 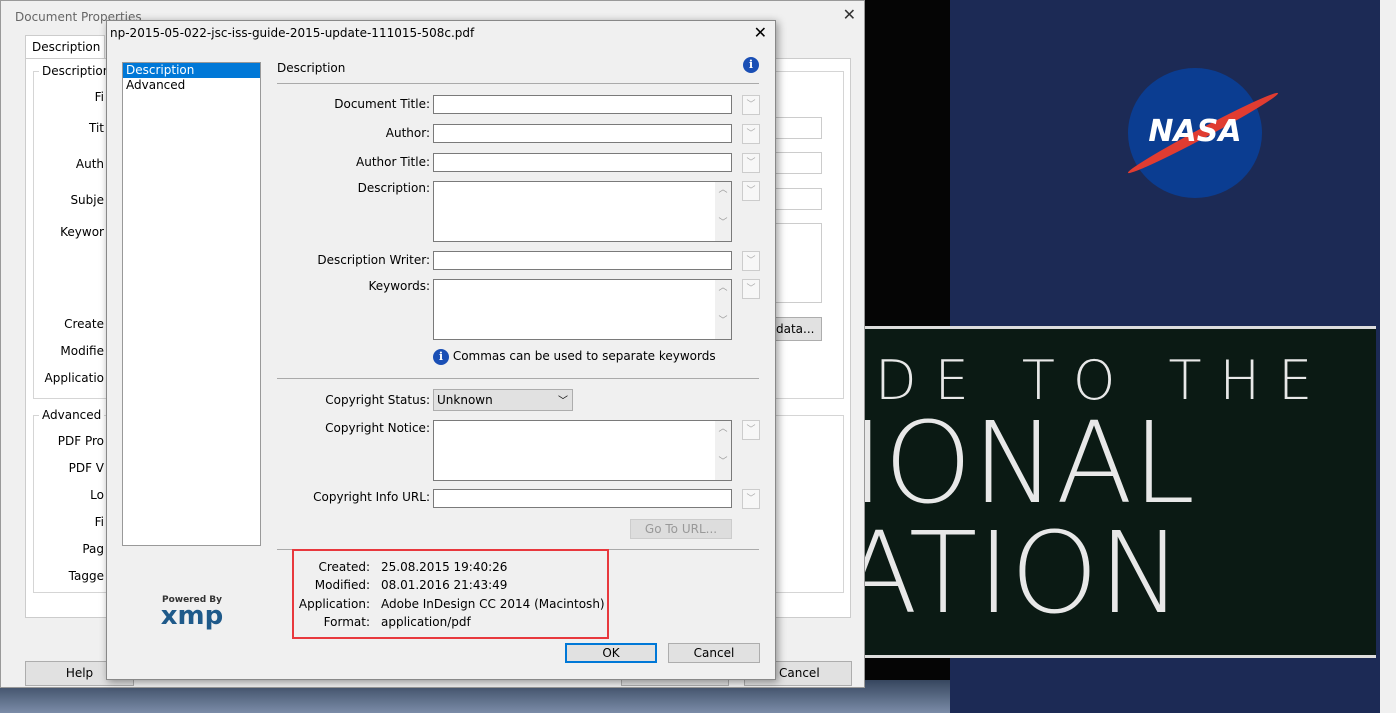 What do you see at coordinates (796, 128) in the screenshot?
I see `title-field` at bounding box center [796, 128].